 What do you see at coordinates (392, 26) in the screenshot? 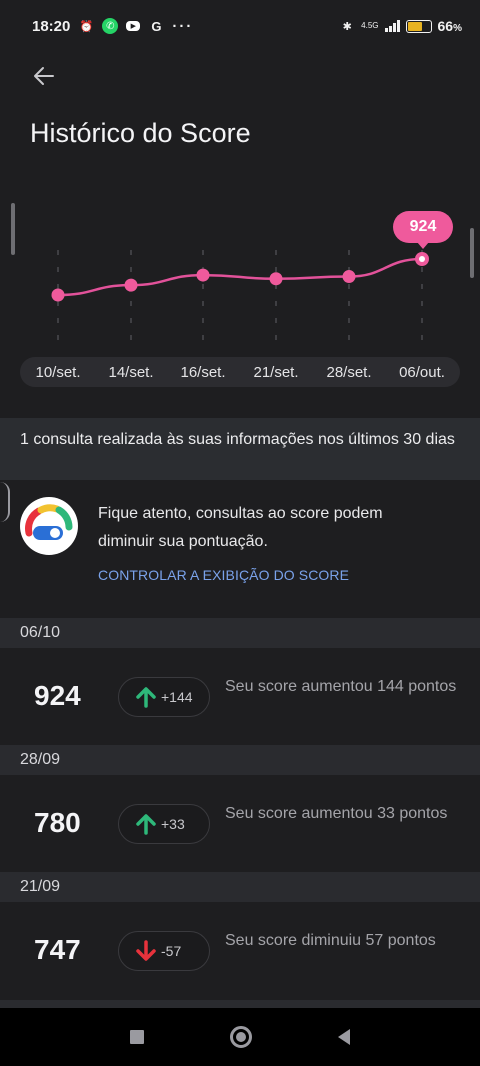
I see `signal-icon` at bounding box center [392, 26].